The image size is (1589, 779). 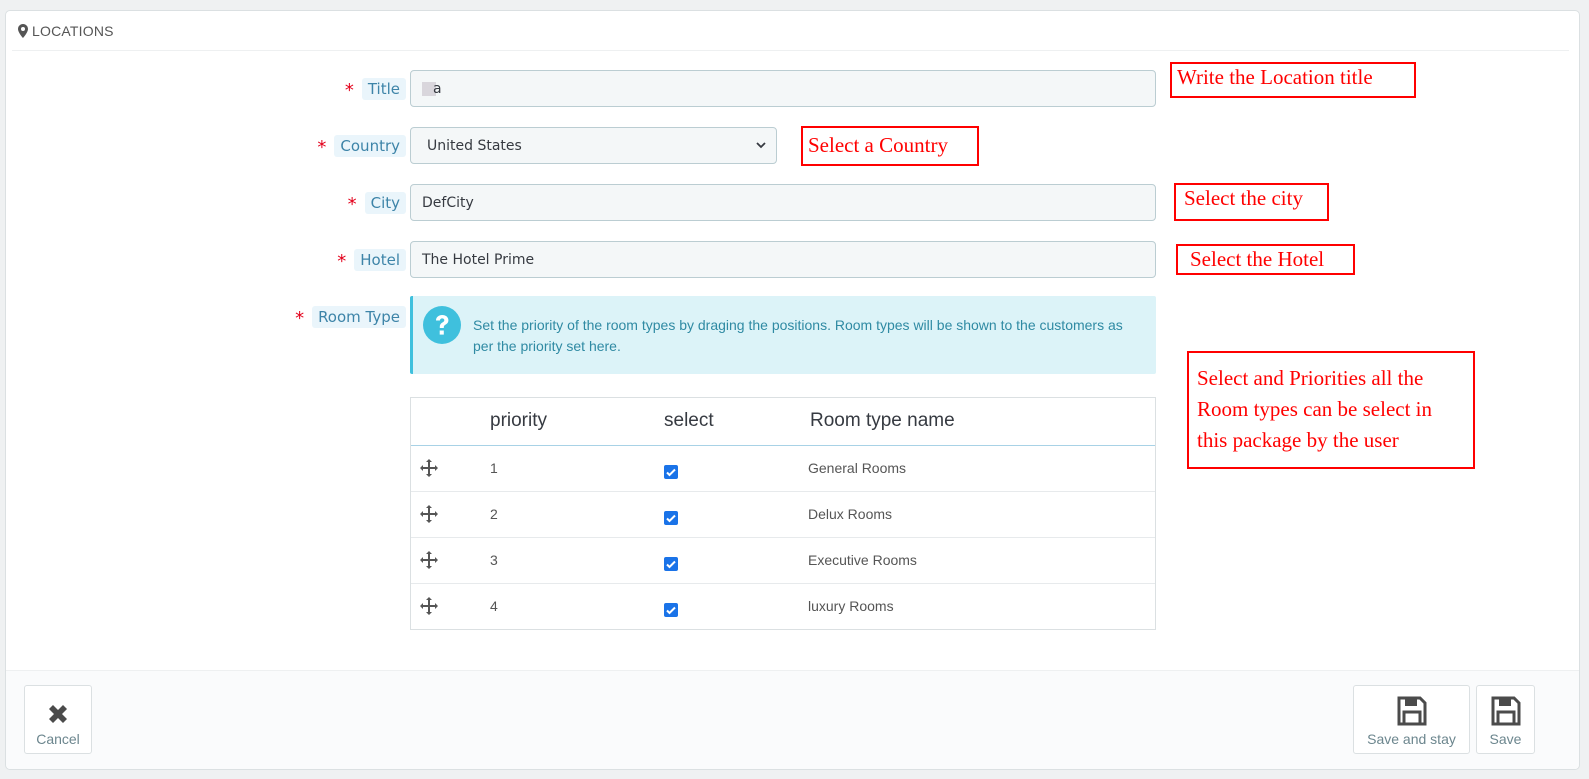 I want to click on cancel-label: Cancel, so click(x=58, y=739).